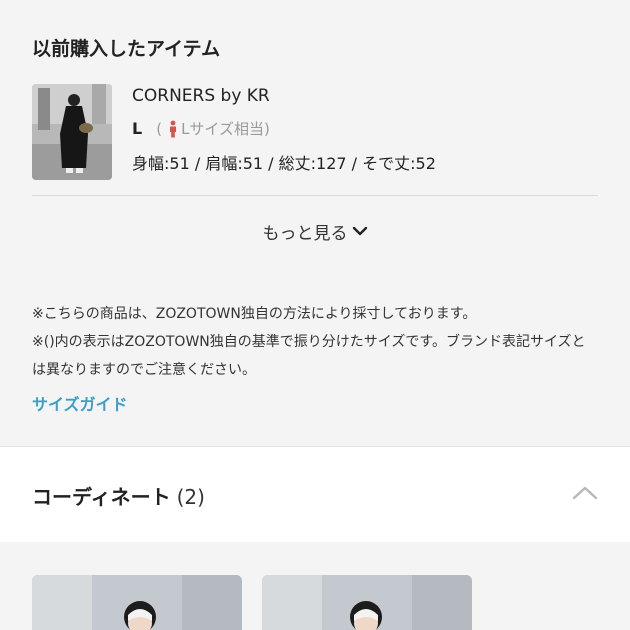 This screenshot has height=630, width=630. Describe the element at coordinates (284, 163) in the screenshot. I see `item-measurements: 身幅:51 / 肩幅:51 / 総丈:127 / そで丈:52` at that location.